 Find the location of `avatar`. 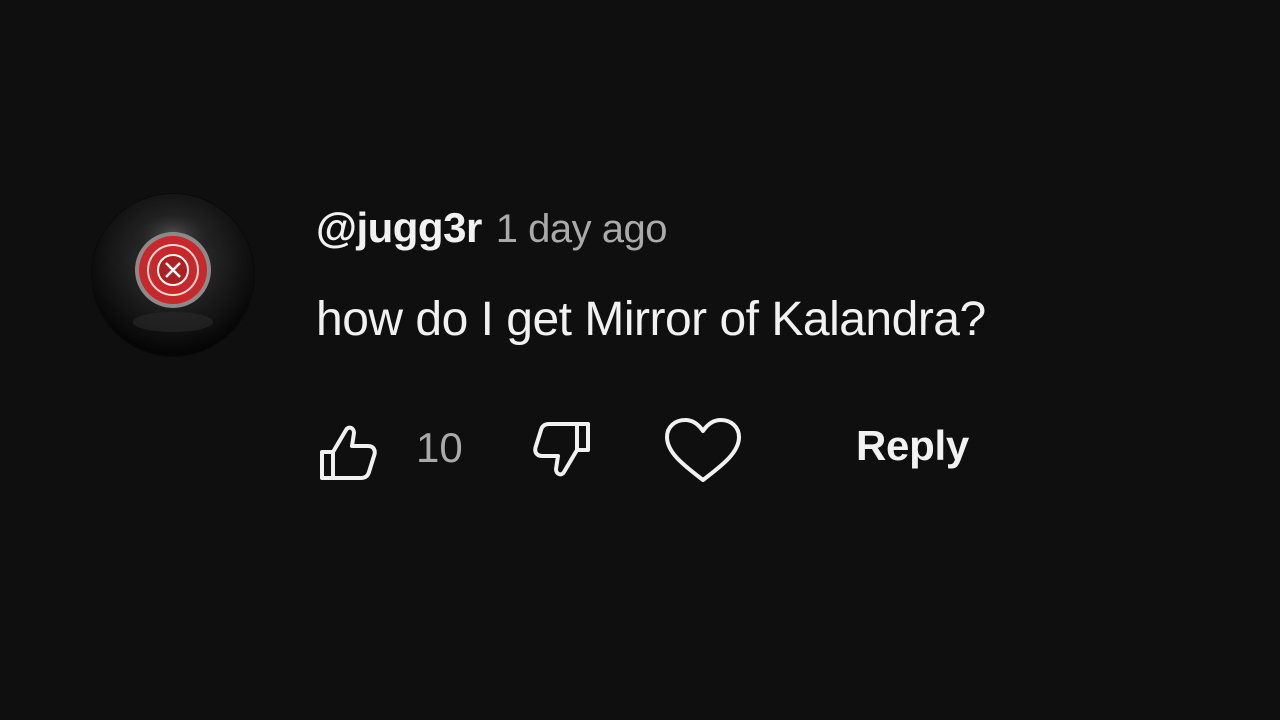

avatar is located at coordinates (173, 275).